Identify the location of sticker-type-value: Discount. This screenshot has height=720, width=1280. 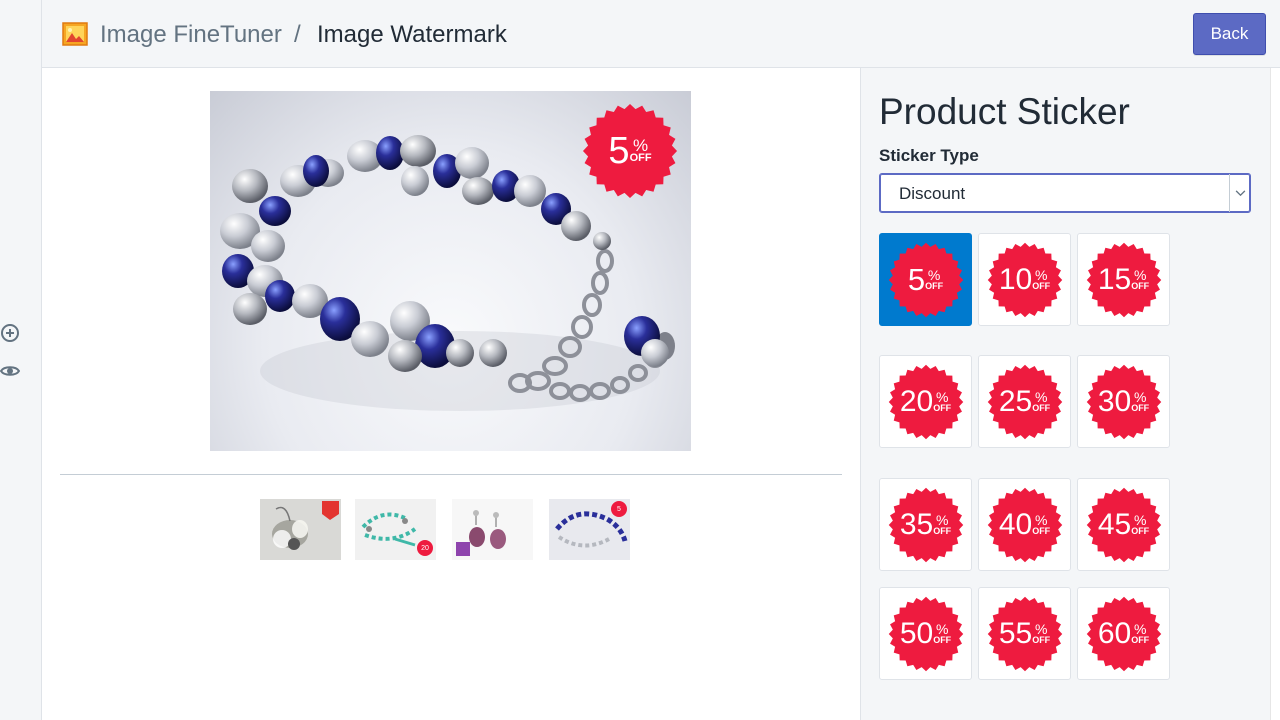
(932, 193).